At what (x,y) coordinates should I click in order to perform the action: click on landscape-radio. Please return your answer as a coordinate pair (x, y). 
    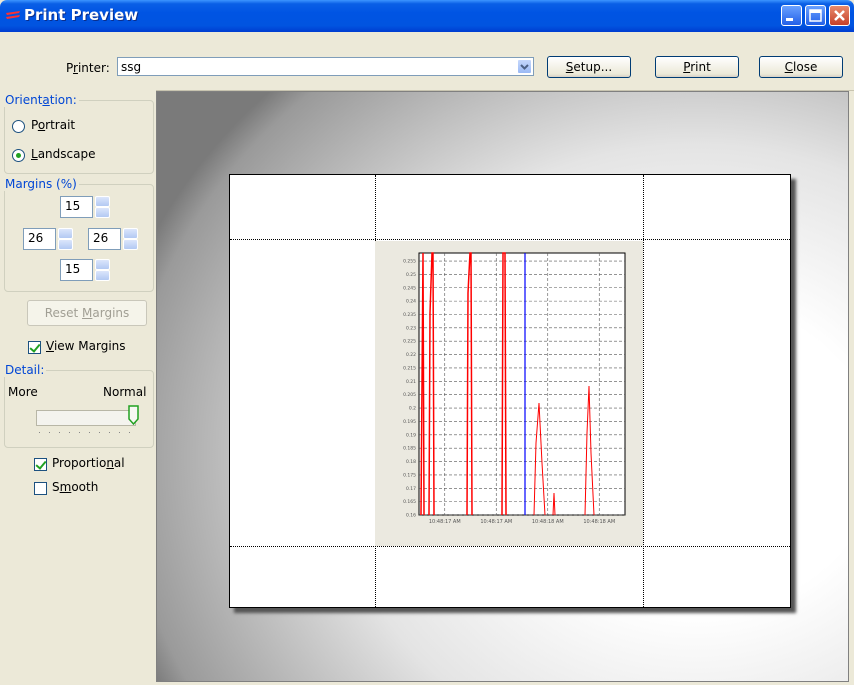
    Looking at the image, I should click on (18, 155).